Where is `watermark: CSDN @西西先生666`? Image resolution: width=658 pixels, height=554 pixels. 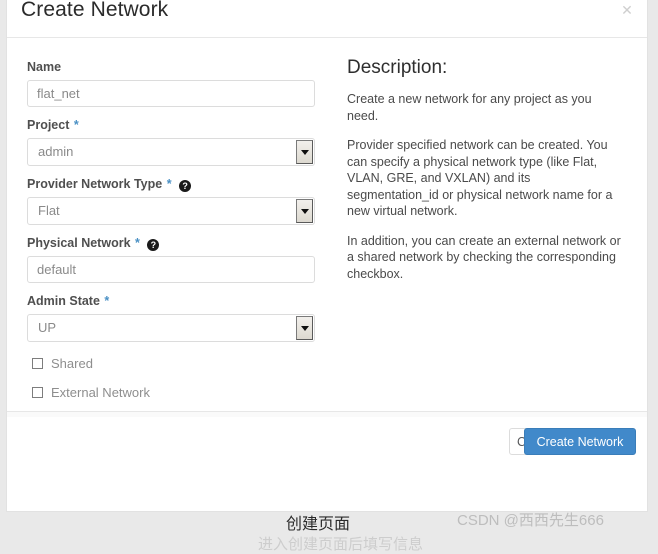
watermark: CSDN @西西先生666 is located at coordinates (530, 520).